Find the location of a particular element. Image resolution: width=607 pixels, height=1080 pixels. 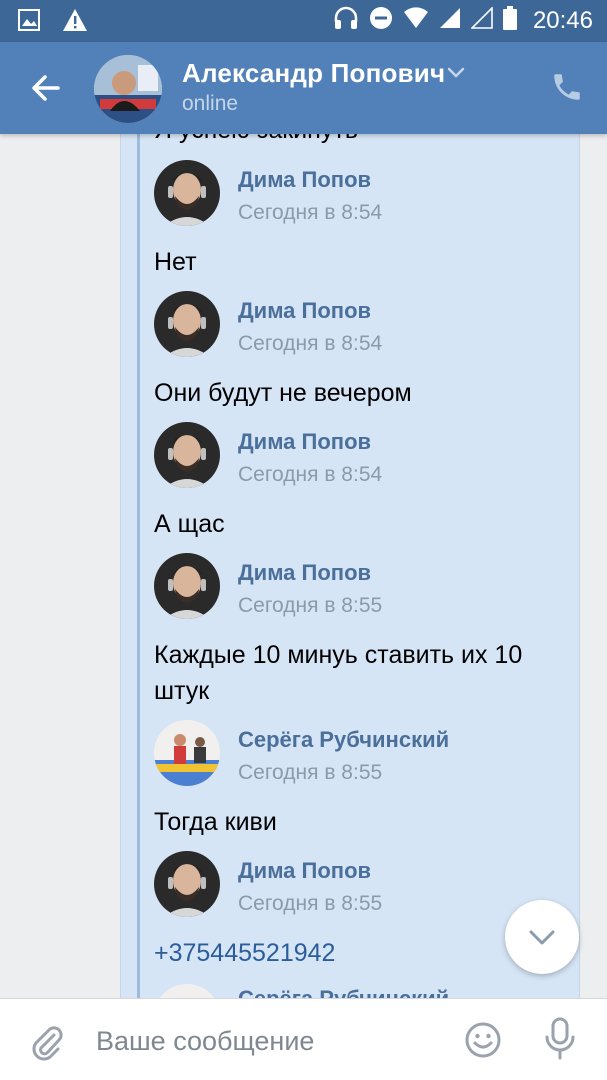

status-bar: 20:46 is located at coordinates (303, 21).